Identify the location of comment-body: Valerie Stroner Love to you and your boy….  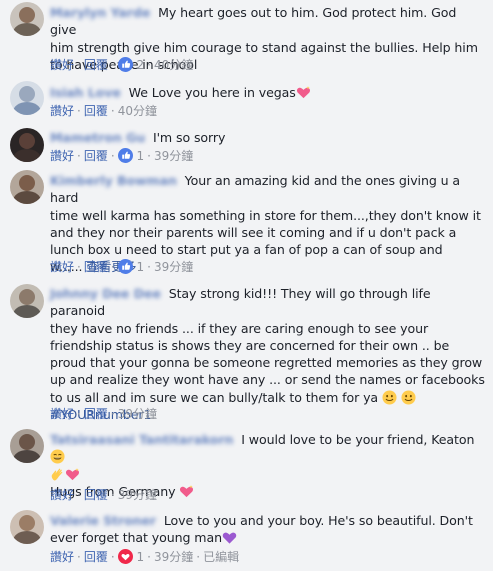
(268, 529).